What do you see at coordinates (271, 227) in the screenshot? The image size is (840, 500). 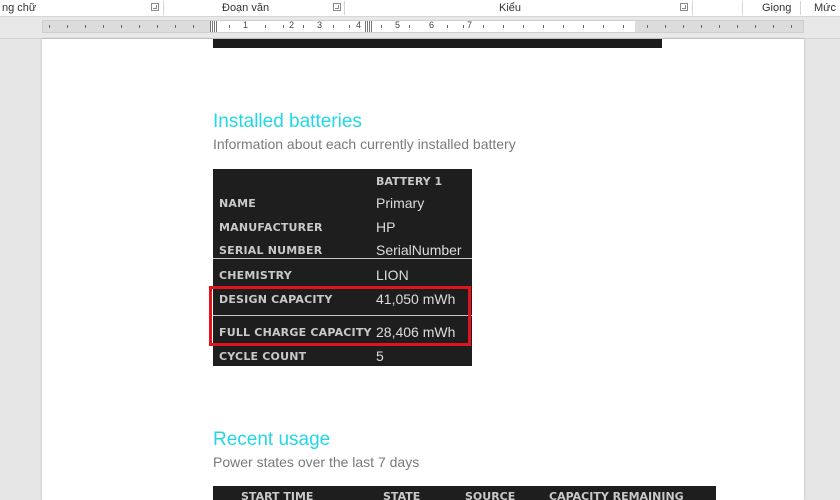 I see `row-label: MANUFACTURER` at bounding box center [271, 227].